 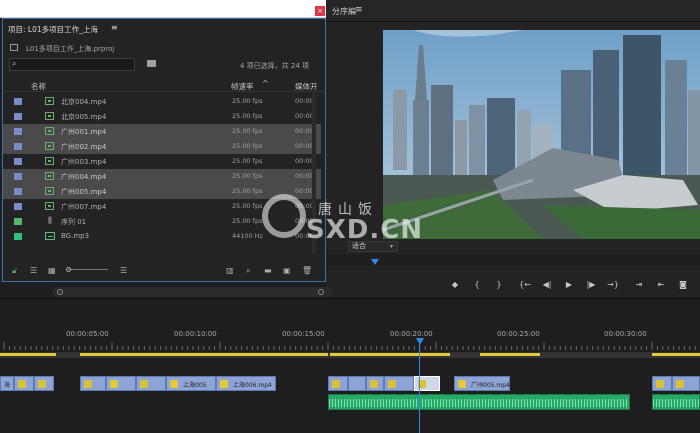 What do you see at coordinates (50, 220) in the screenshot?
I see `sequence-icon: ⫼` at bounding box center [50, 220].